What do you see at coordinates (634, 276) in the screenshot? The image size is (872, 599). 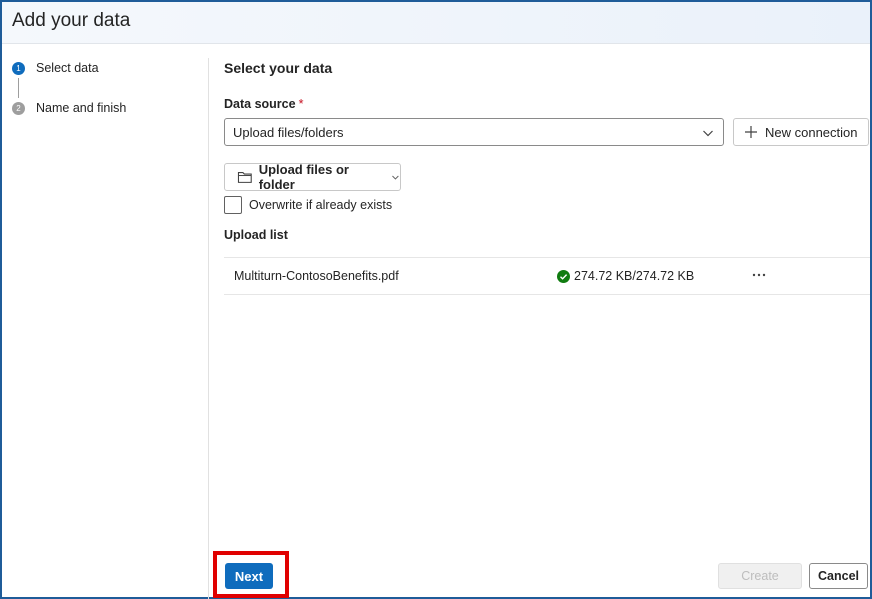 I see `file-size-progress: 274.72 KB/274.72 KB` at bounding box center [634, 276].